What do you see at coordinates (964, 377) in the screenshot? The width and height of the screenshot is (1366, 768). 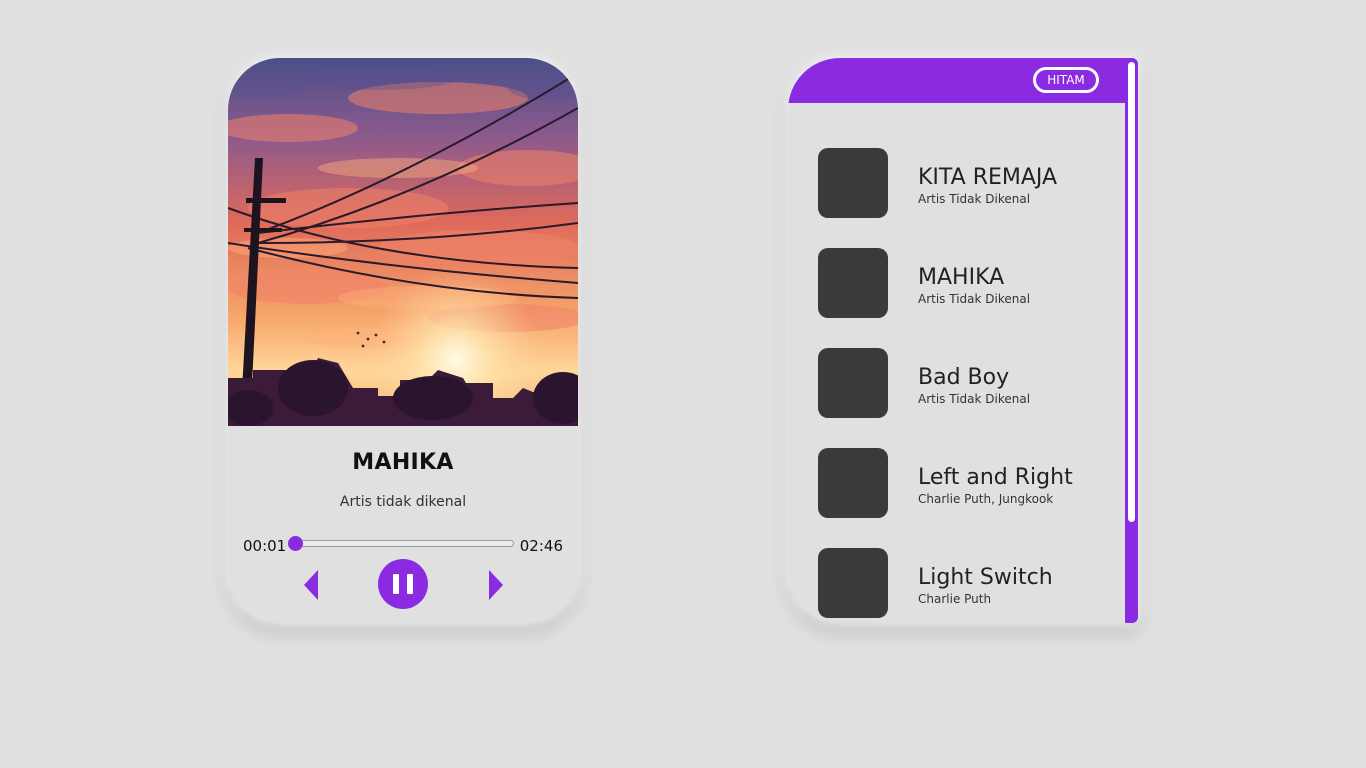 I see `track-title: Bad Boy` at bounding box center [964, 377].